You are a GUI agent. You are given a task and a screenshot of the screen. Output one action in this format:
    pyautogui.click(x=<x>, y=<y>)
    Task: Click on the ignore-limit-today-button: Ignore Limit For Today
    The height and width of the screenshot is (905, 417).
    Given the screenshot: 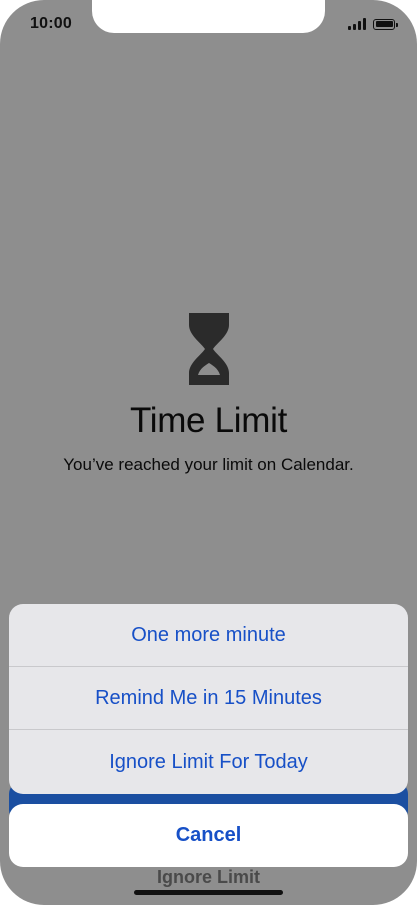 What is the action you would take?
    pyautogui.click(x=208, y=762)
    